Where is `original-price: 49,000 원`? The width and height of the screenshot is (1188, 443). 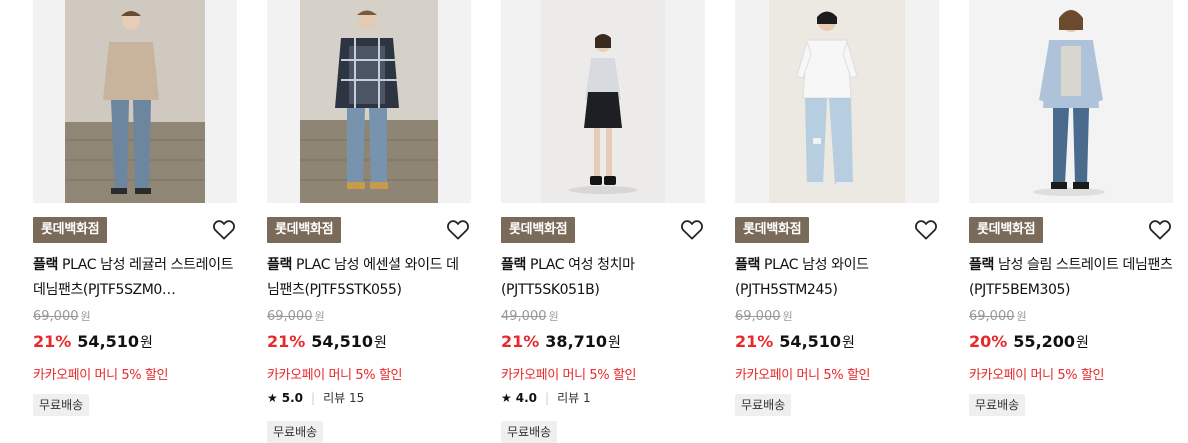 original-price: 49,000 원 is located at coordinates (530, 316).